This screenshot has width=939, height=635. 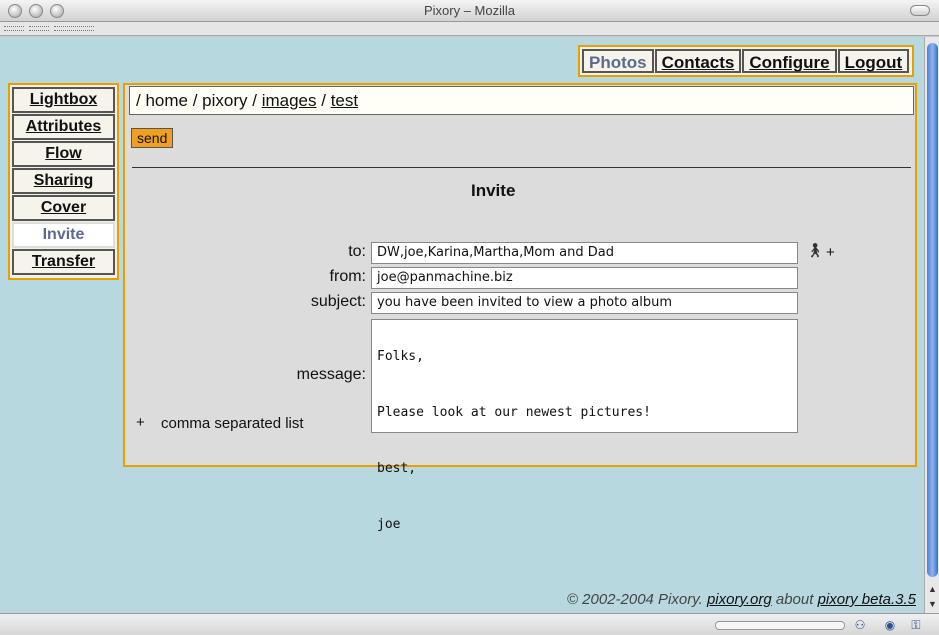 I want to click on top-navigation: Photos Contacts Configure Logout, so click(x=746, y=61).